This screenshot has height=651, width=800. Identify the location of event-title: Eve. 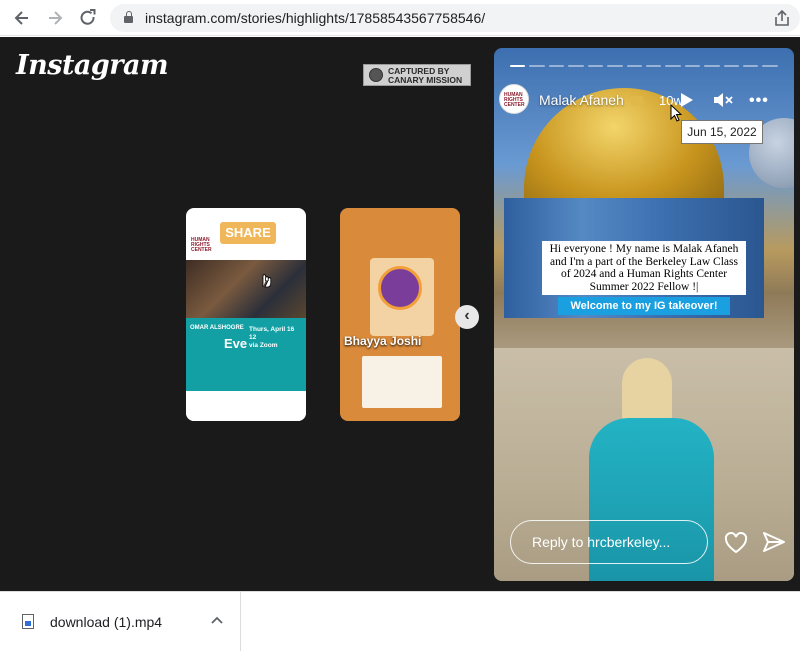
(236, 343).